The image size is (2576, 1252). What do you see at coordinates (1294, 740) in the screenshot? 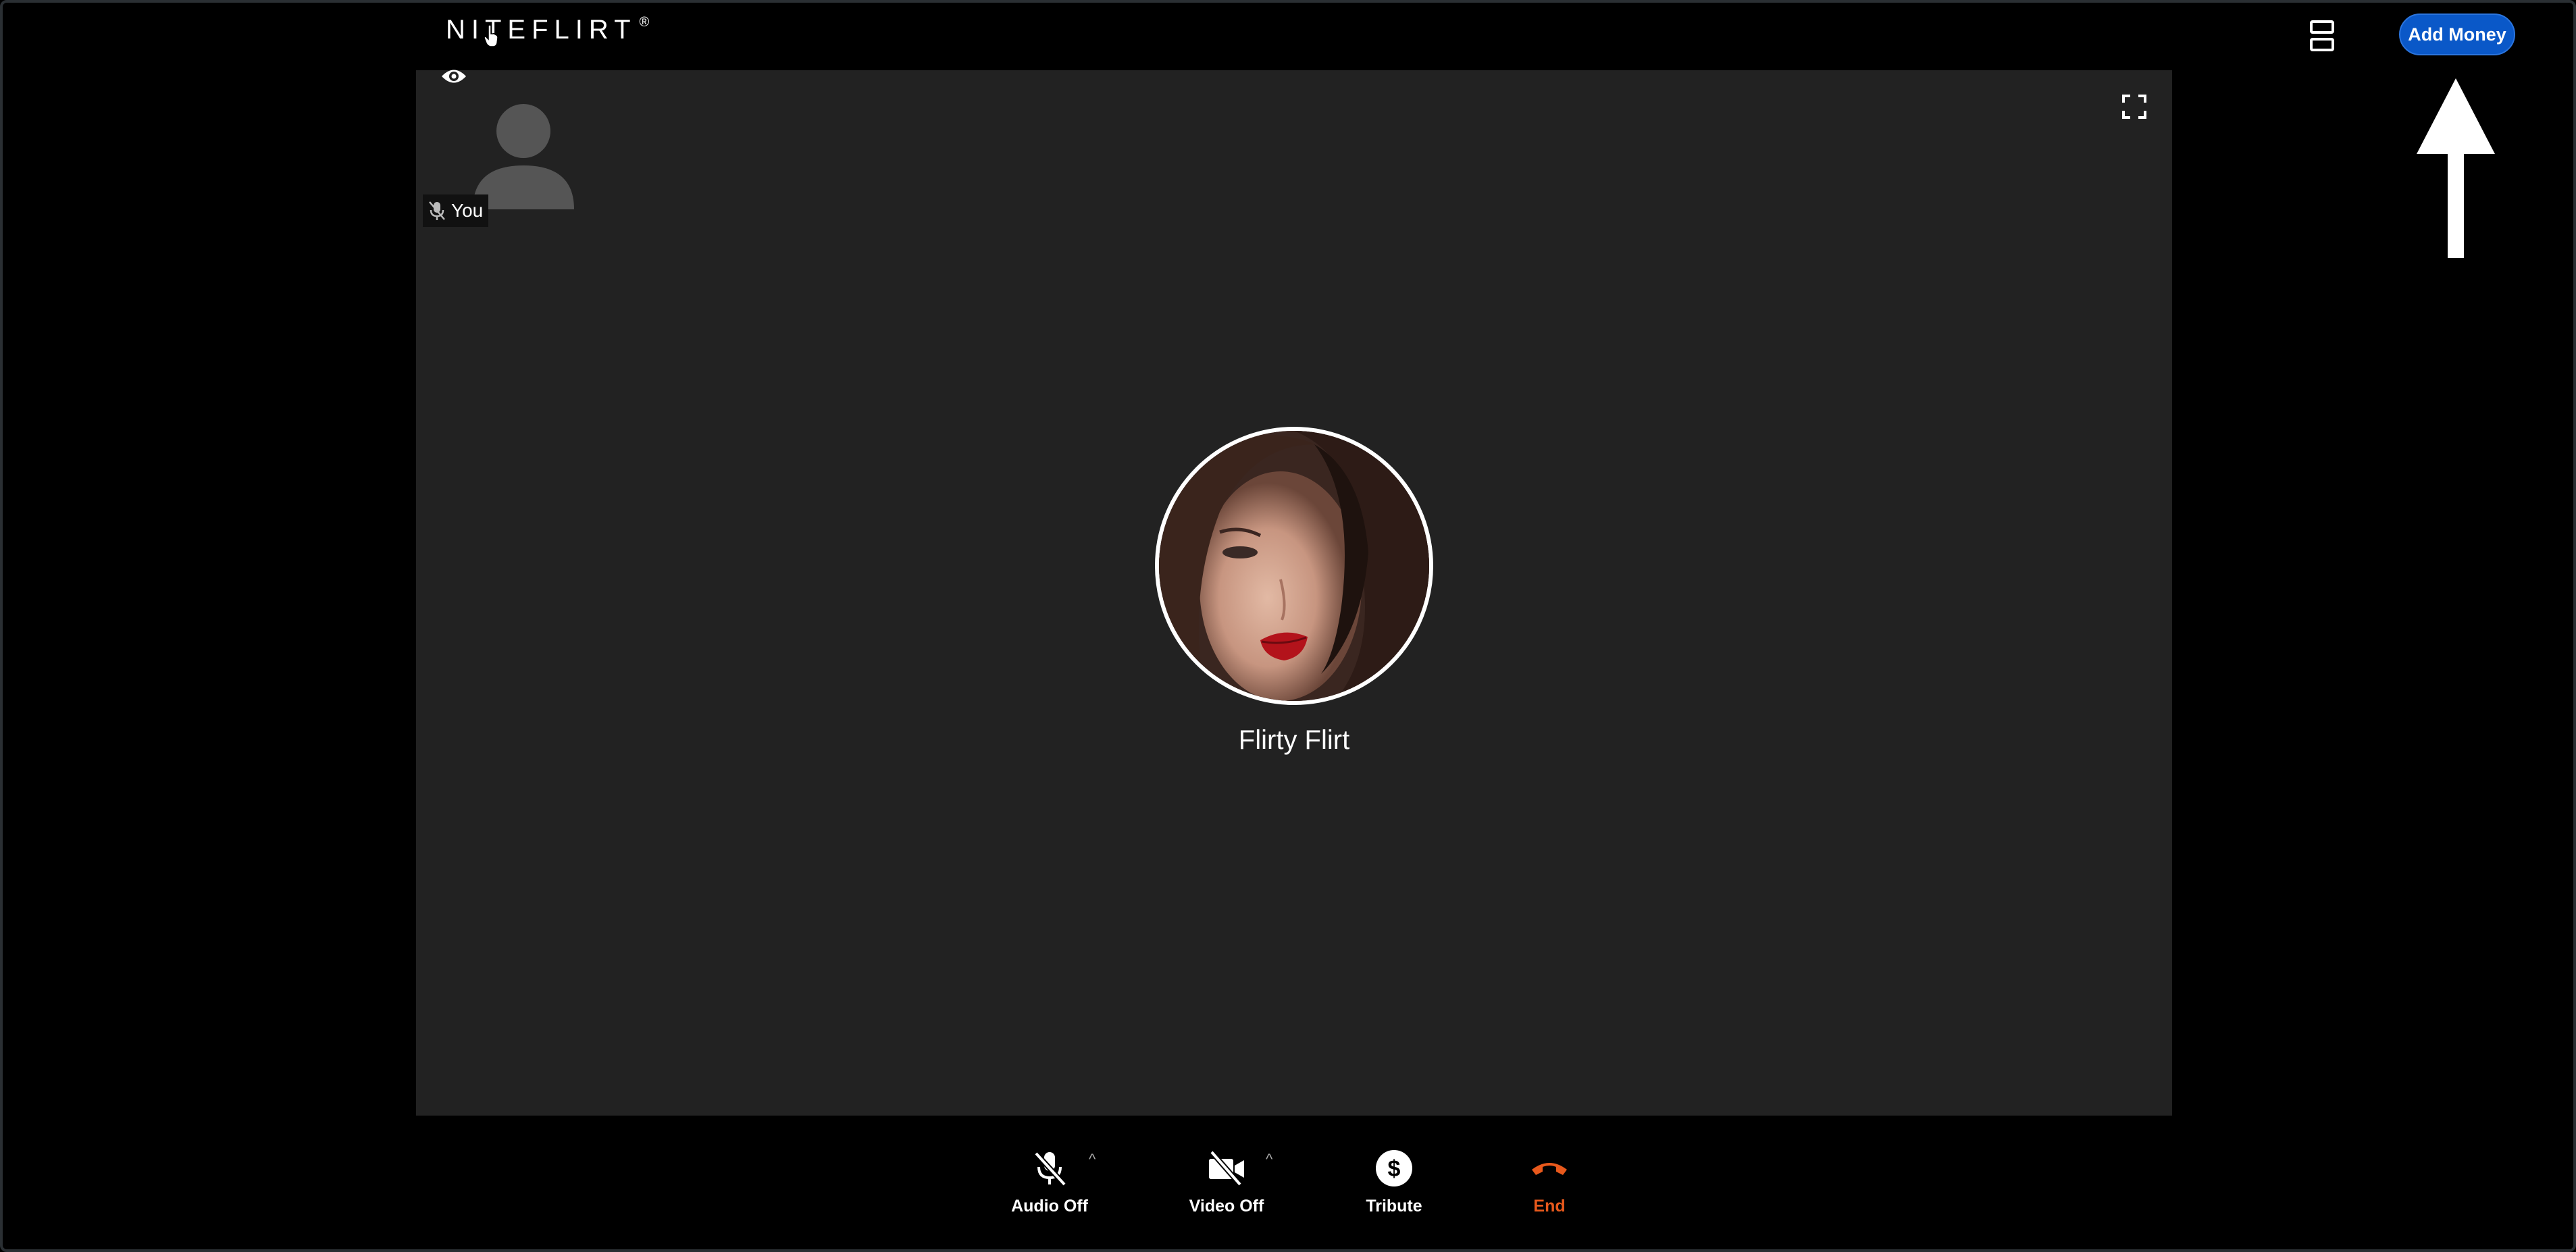
I see `remote-name: Flirty Flirt` at bounding box center [1294, 740].